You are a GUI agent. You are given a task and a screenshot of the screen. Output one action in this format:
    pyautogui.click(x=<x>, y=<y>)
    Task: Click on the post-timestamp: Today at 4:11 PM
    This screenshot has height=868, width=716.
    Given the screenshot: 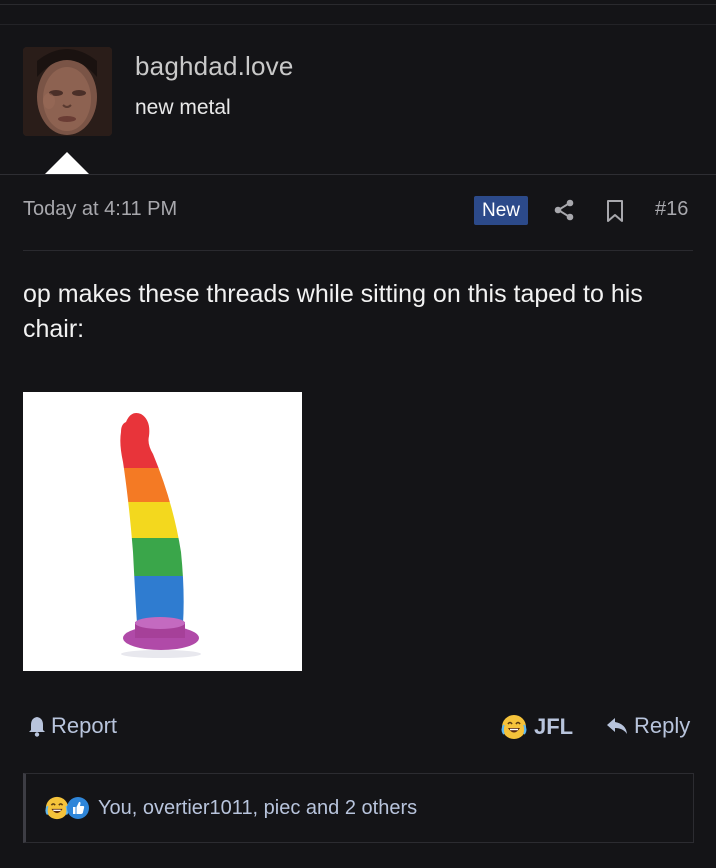 What is the action you would take?
    pyautogui.click(x=100, y=209)
    